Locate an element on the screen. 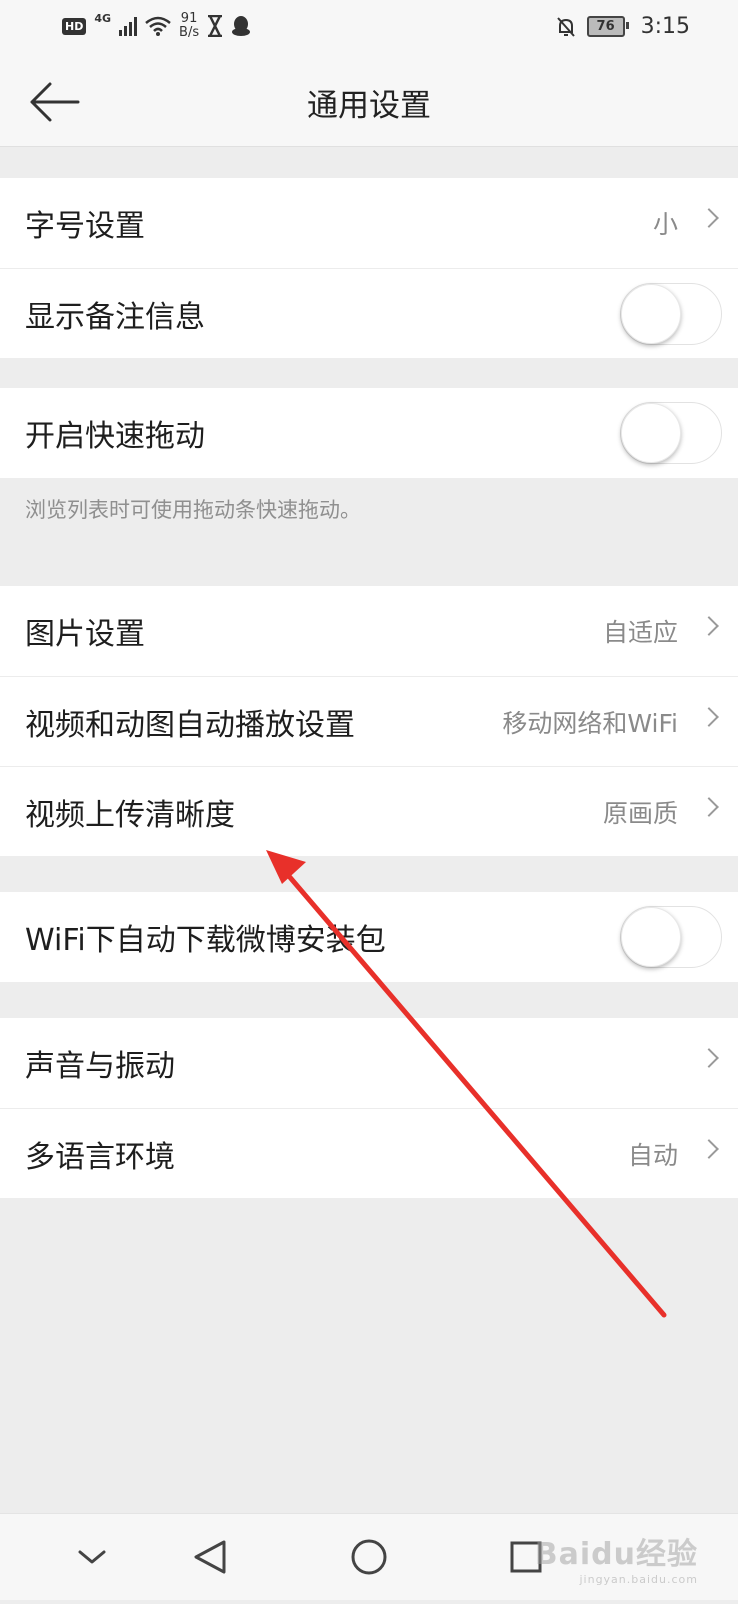 This screenshot has height=1604, width=738. language-setting-value: 自动 is located at coordinates (652, 1155).